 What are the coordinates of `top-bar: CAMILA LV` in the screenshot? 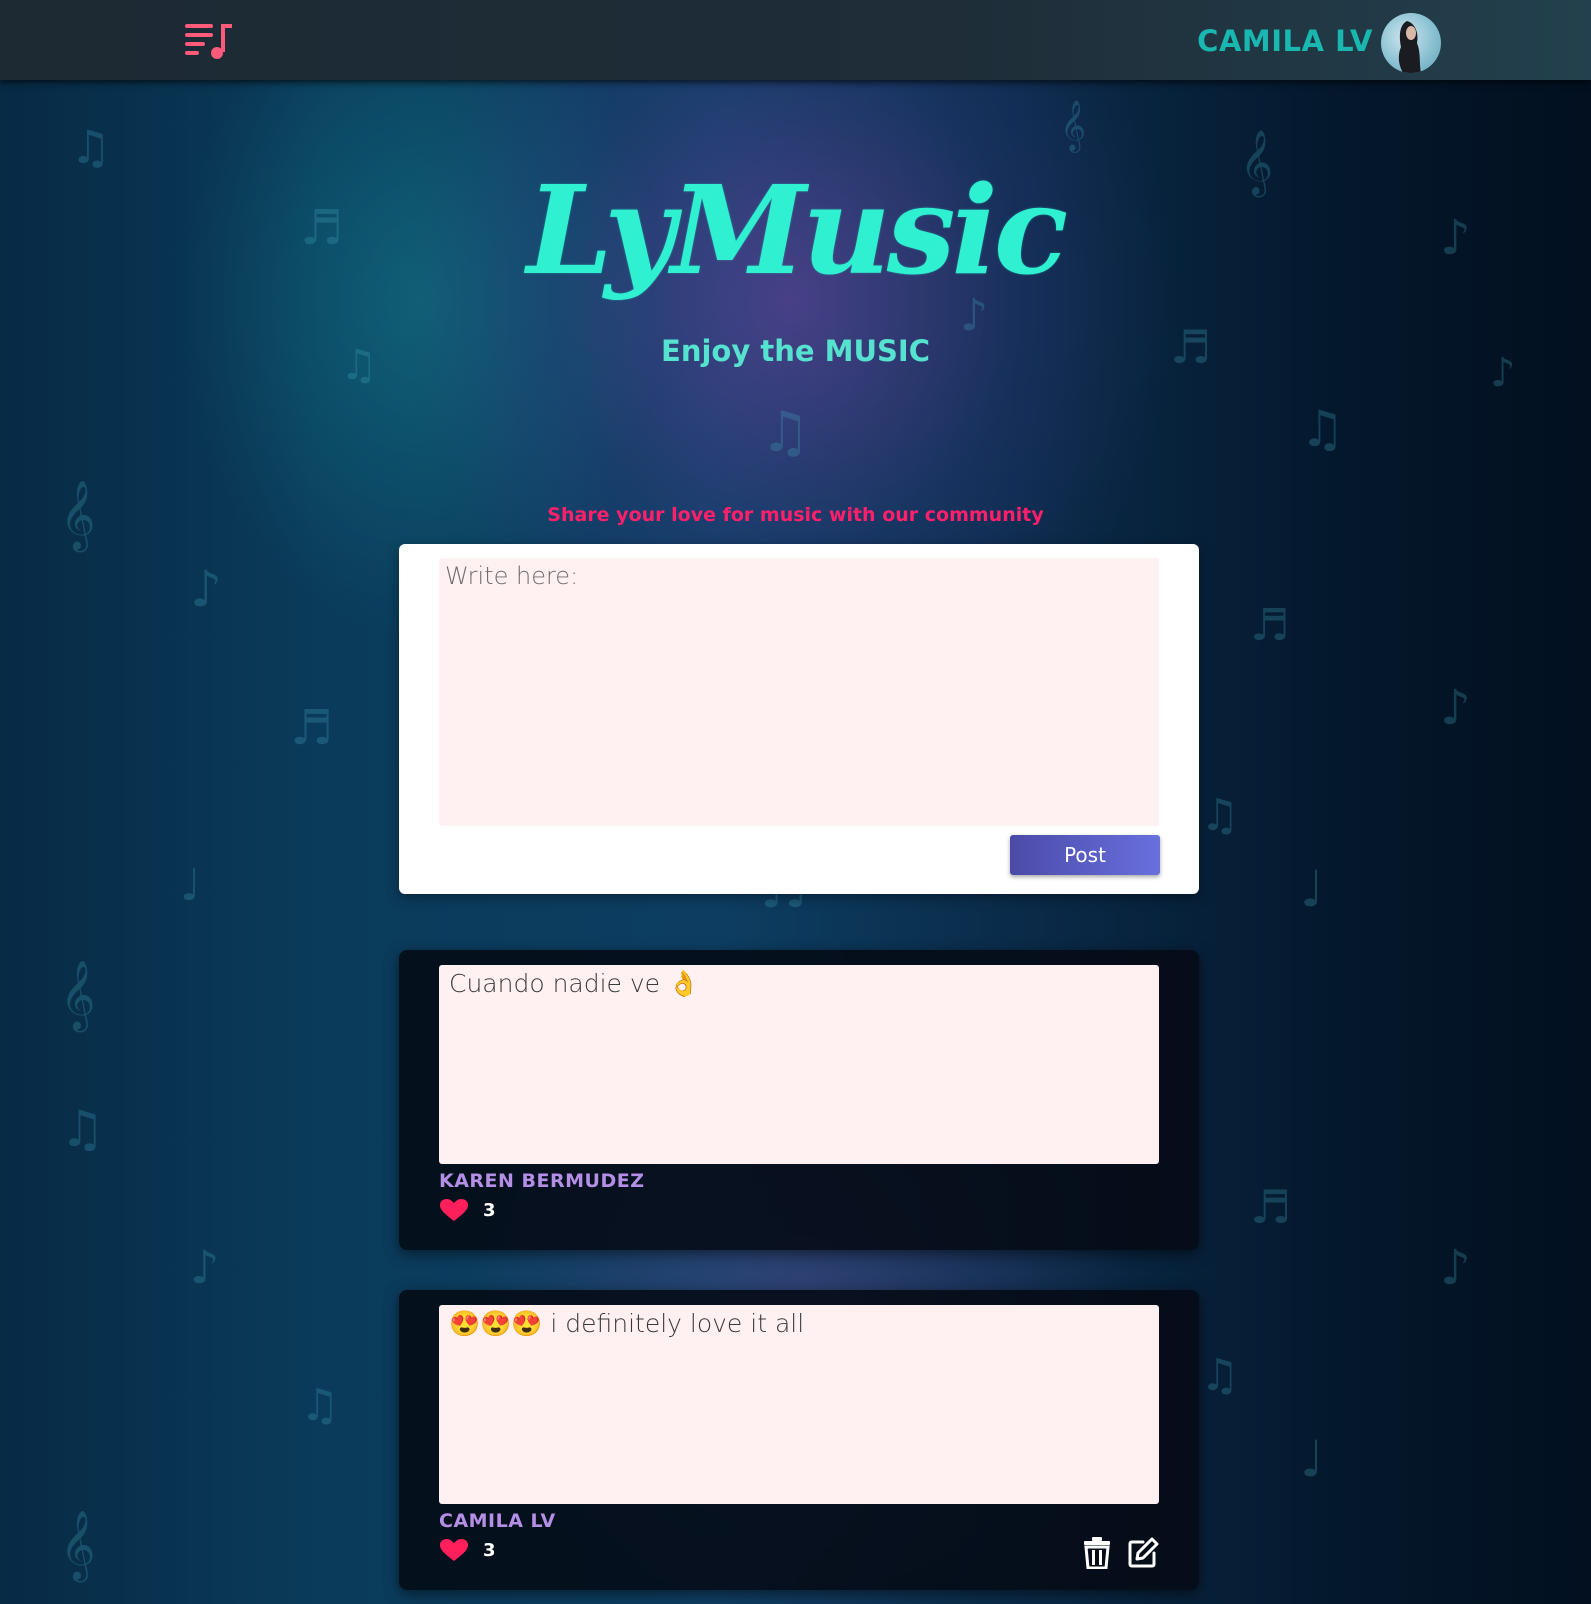 It's located at (795, 40).